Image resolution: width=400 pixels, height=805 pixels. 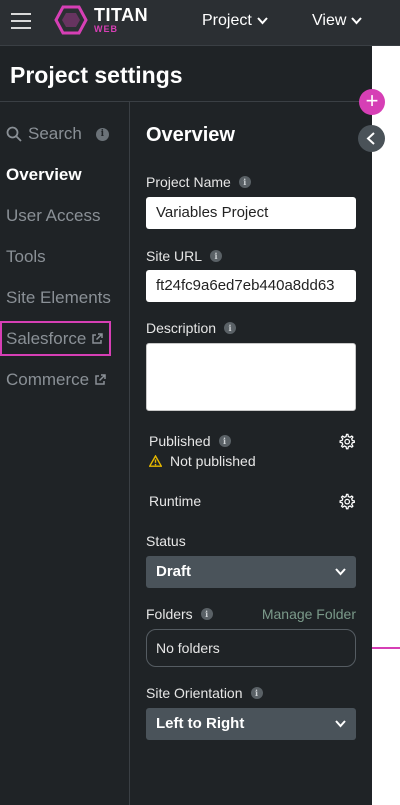 I want to click on site-orientation-label: Site Orientation i, so click(x=204, y=693).